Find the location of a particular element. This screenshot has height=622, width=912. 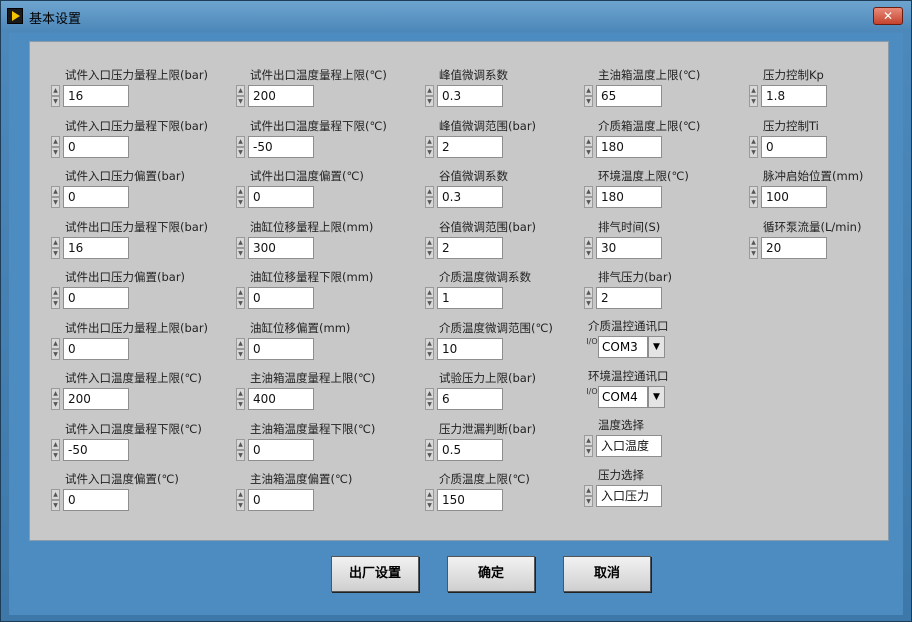

numeric-input: 1 is located at coordinates (470, 298).